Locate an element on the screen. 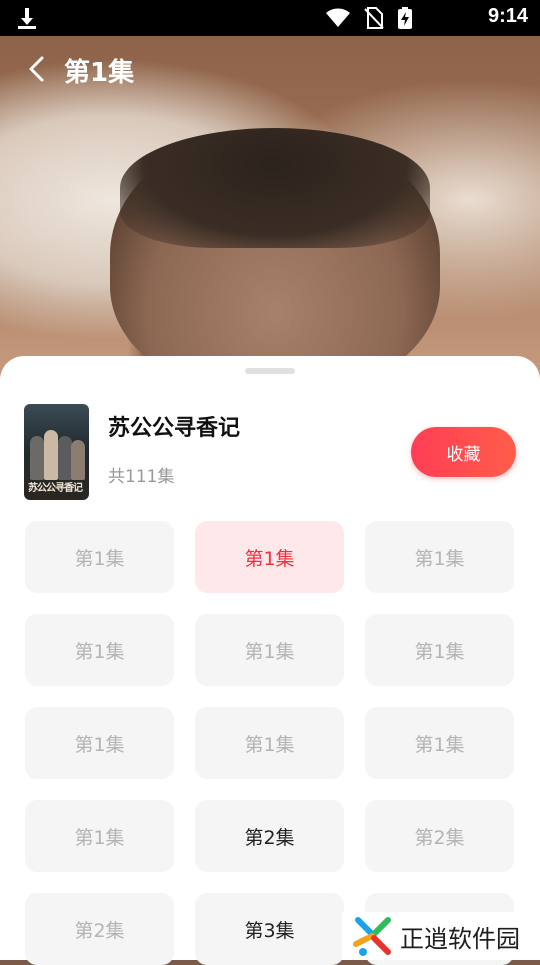 The height and width of the screenshot is (965, 540). no-sim-icon is located at coordinates (374, 18).